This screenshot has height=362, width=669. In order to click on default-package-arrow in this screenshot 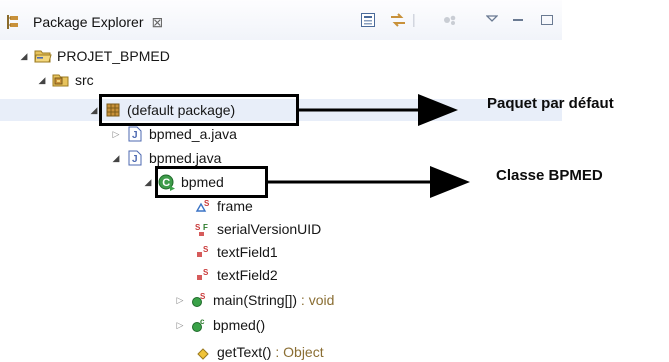, I will do `click(378, 110)`.